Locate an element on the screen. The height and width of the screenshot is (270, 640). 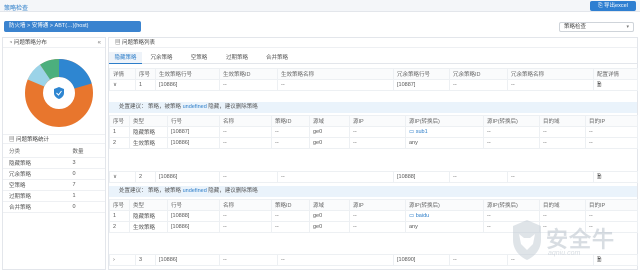
src-ip-link: sub1 is located at coordinates (422, 132).